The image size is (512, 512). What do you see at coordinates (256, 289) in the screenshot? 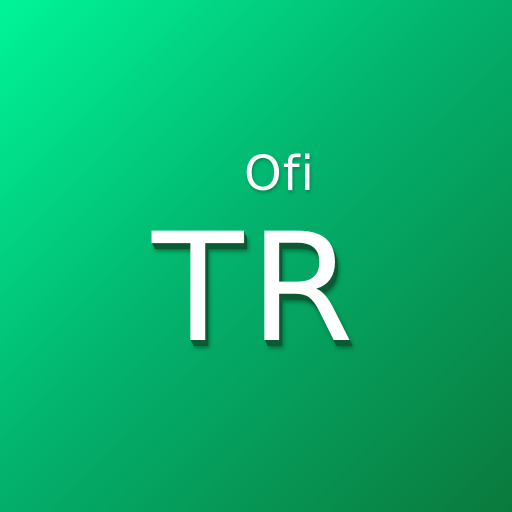
I see `app-icon-title: TR` at bounding box center [256, 289].